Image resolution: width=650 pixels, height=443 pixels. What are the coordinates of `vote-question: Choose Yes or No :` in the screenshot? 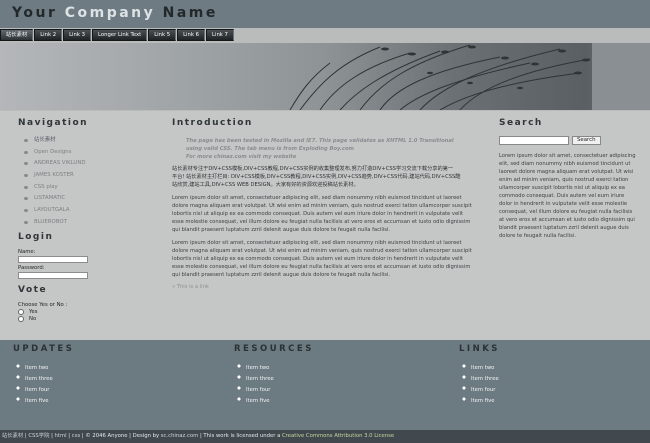 It's located at (43, 304).